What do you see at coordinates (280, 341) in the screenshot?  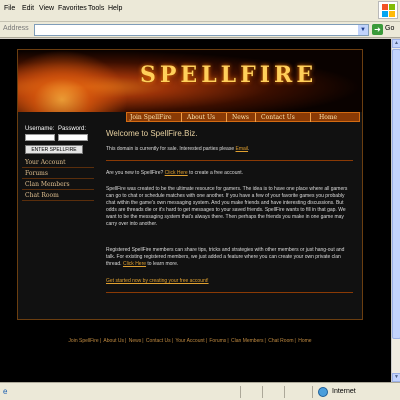 I see `footer-link-chat: Chat Room` at bounding box center [280, 341].